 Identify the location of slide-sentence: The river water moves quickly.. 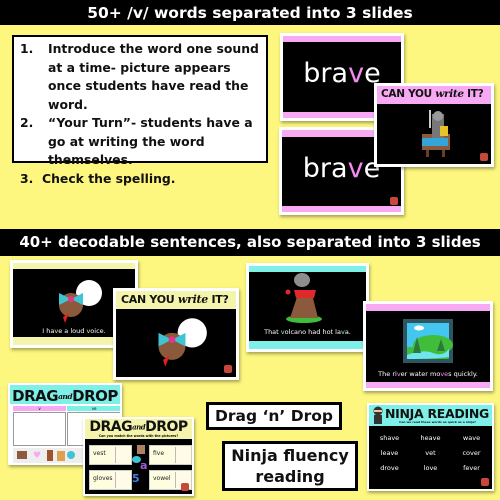
(428, 374).